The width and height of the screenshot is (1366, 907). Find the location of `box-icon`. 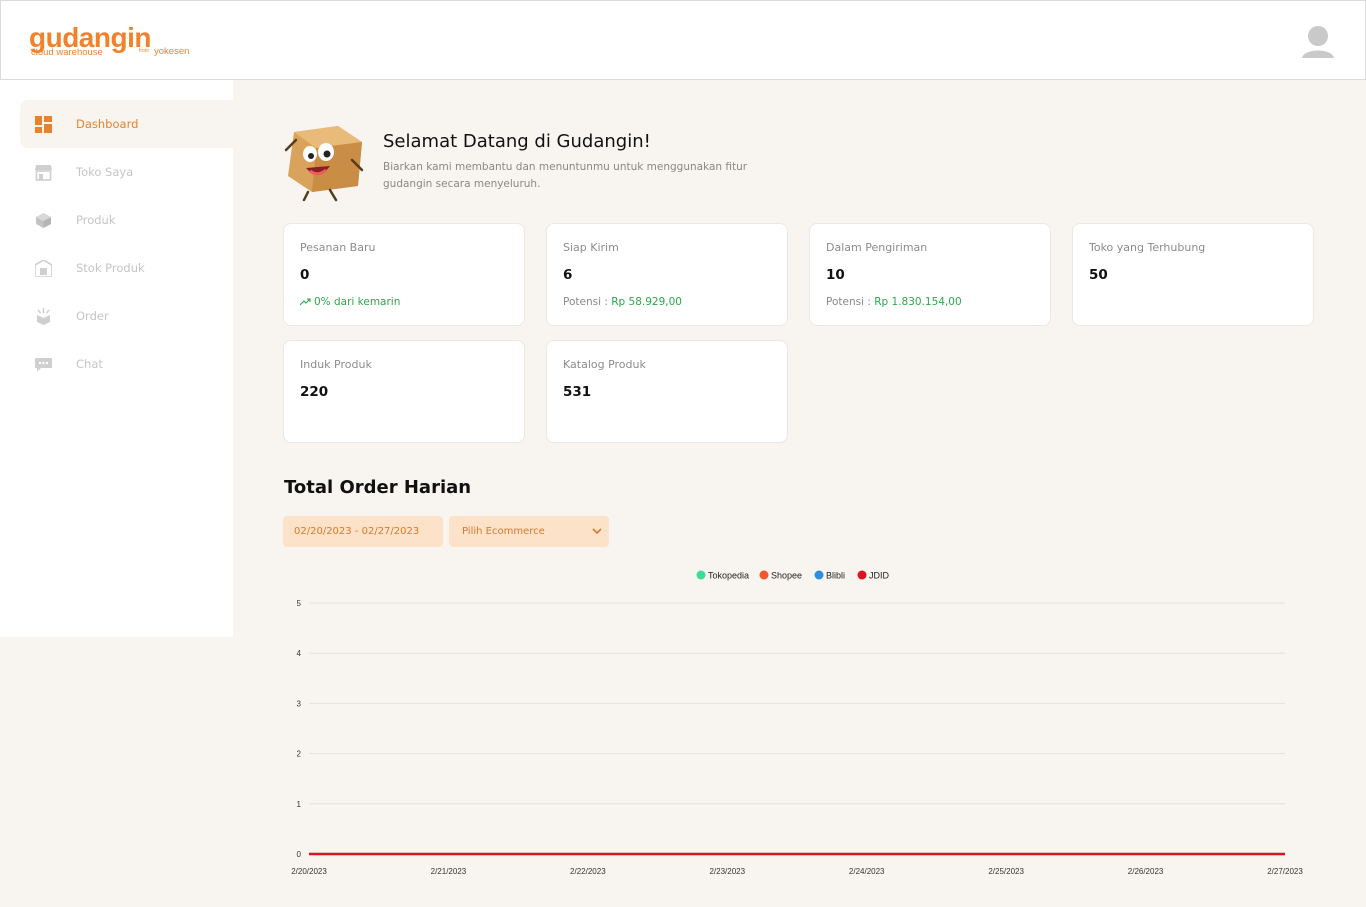

box-icon is located at coordinates (43, 220).